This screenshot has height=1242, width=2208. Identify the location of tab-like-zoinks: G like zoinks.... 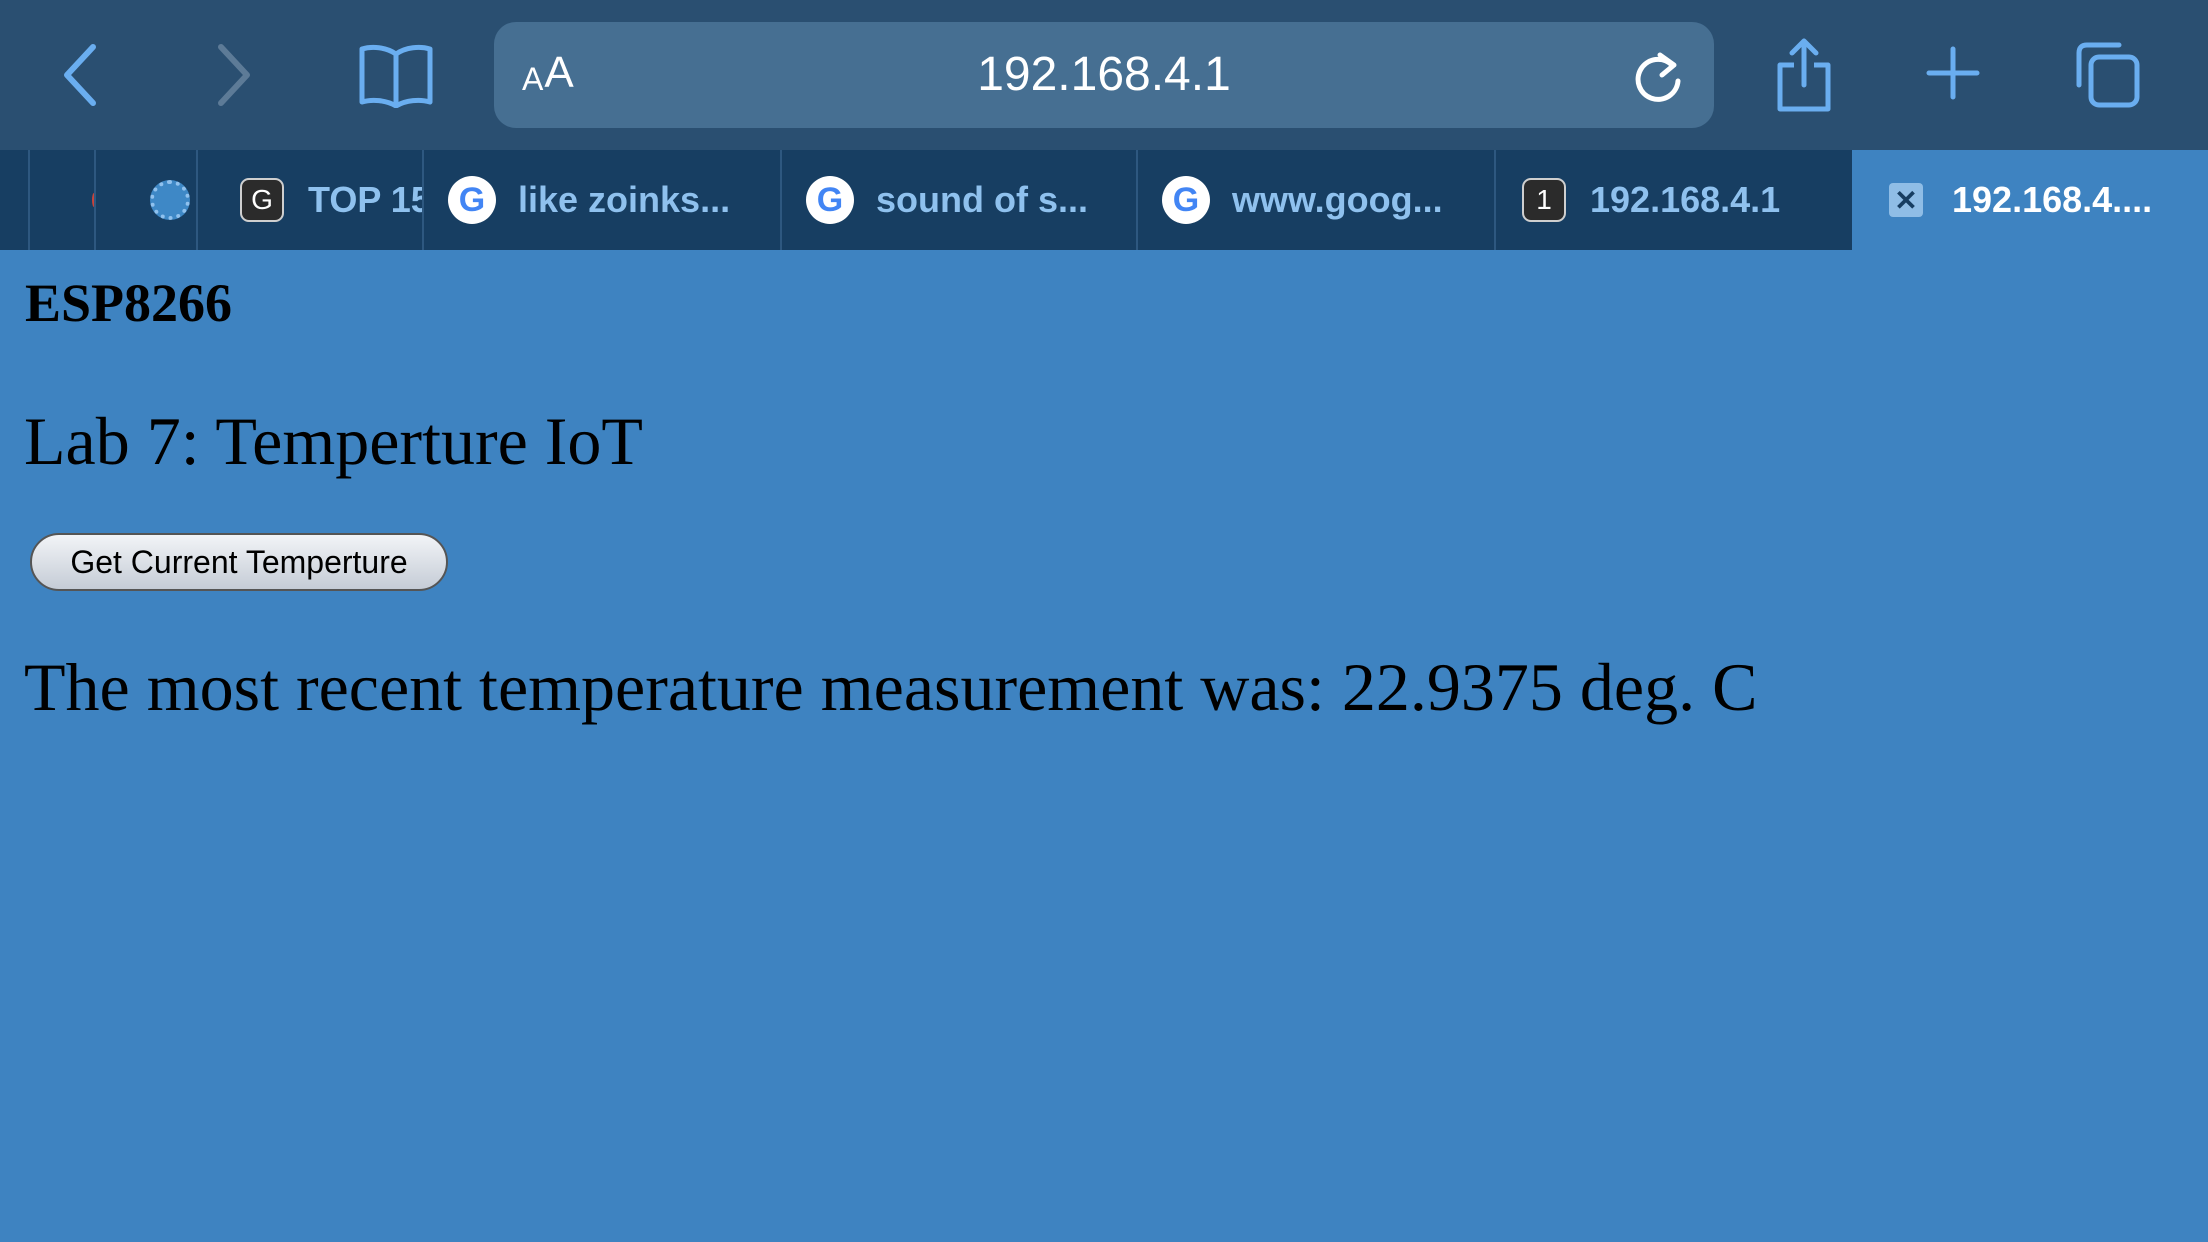
(602, 200).